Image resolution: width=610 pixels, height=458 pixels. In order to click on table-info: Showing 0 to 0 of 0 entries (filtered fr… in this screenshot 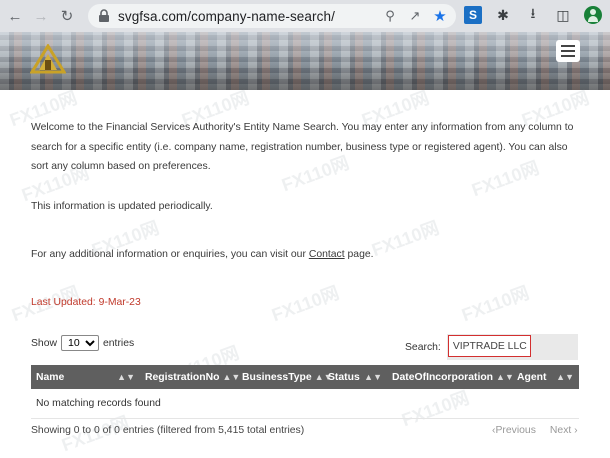, I will do `click(168, 430)`.